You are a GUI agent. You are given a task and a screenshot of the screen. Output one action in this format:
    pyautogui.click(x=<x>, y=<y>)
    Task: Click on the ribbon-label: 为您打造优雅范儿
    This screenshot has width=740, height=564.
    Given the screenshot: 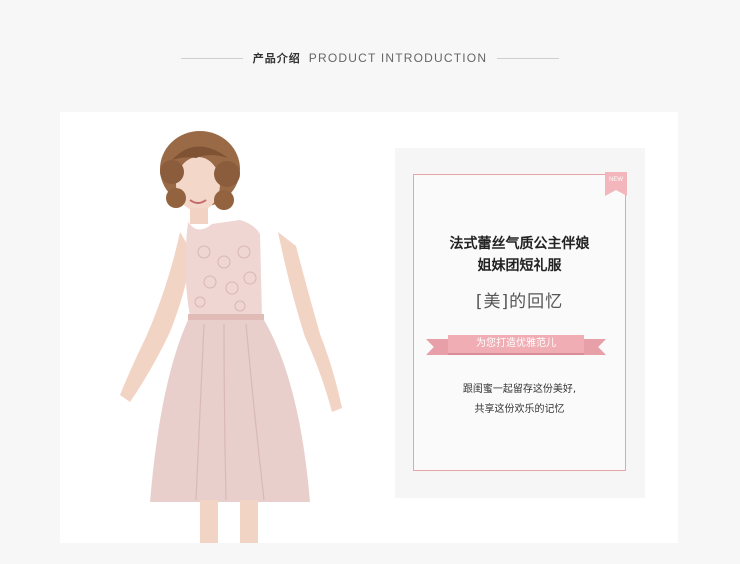 What is the action you would take?
    pyautogui.click(x=516, y=344)
    